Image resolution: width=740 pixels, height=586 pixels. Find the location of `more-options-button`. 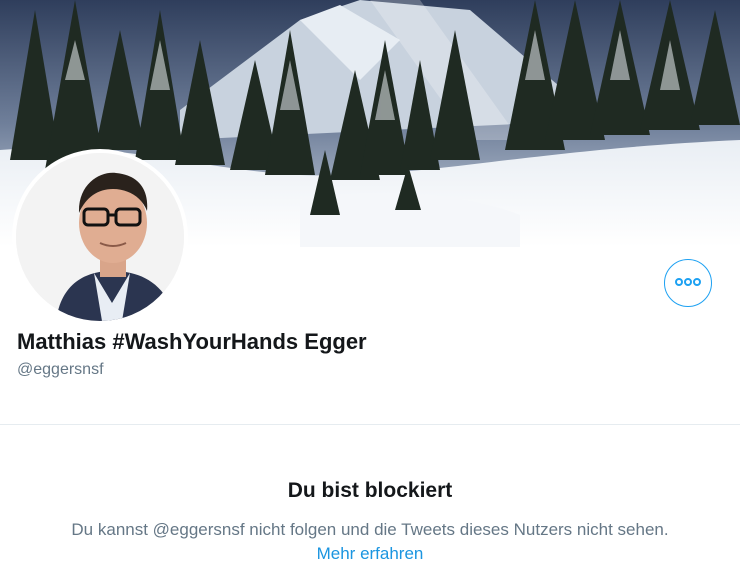

more-options-button is located at coordinates (688, 283).